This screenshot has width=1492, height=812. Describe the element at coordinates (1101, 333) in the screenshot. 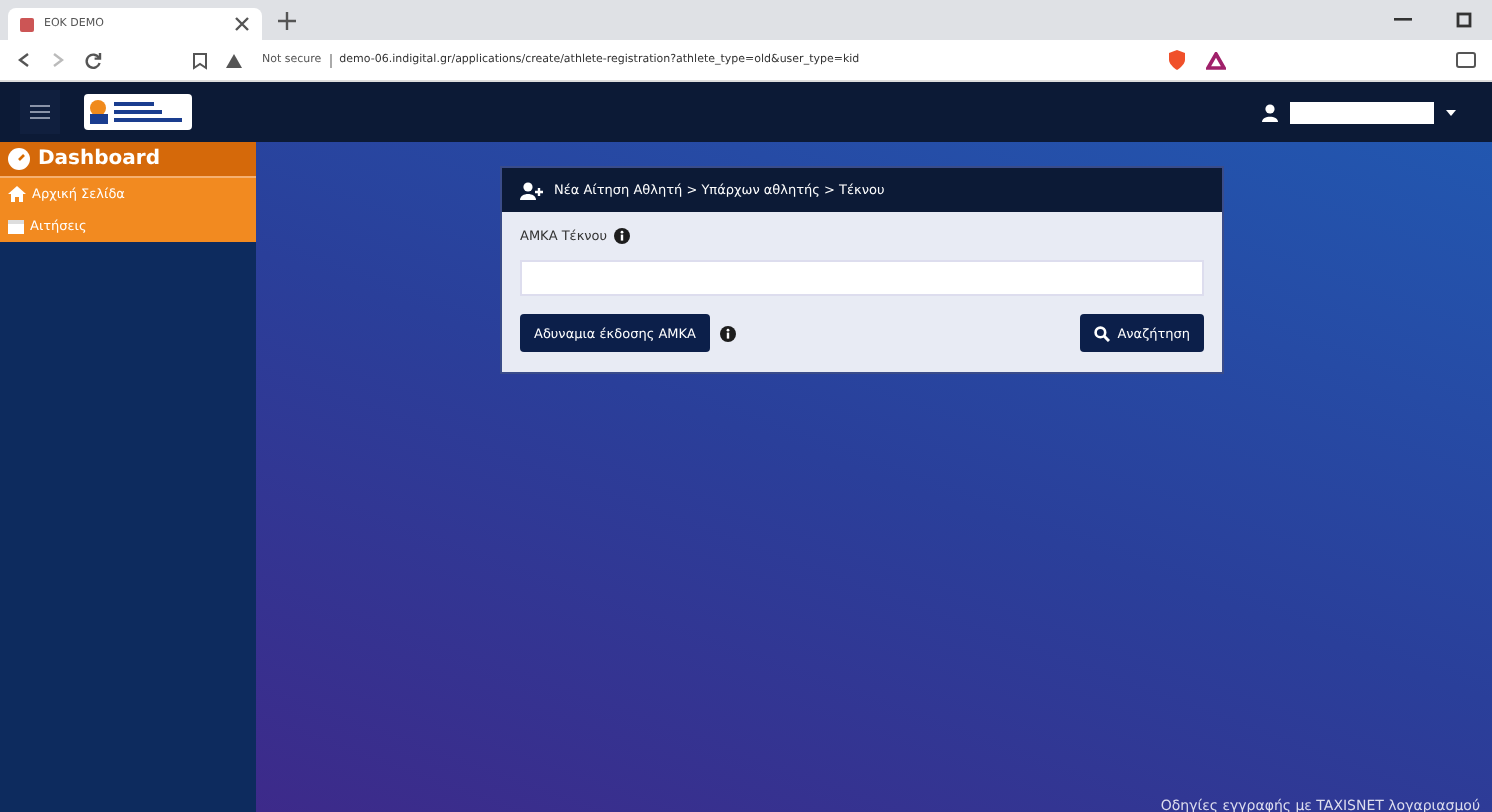

I see `search-icon` at that location.